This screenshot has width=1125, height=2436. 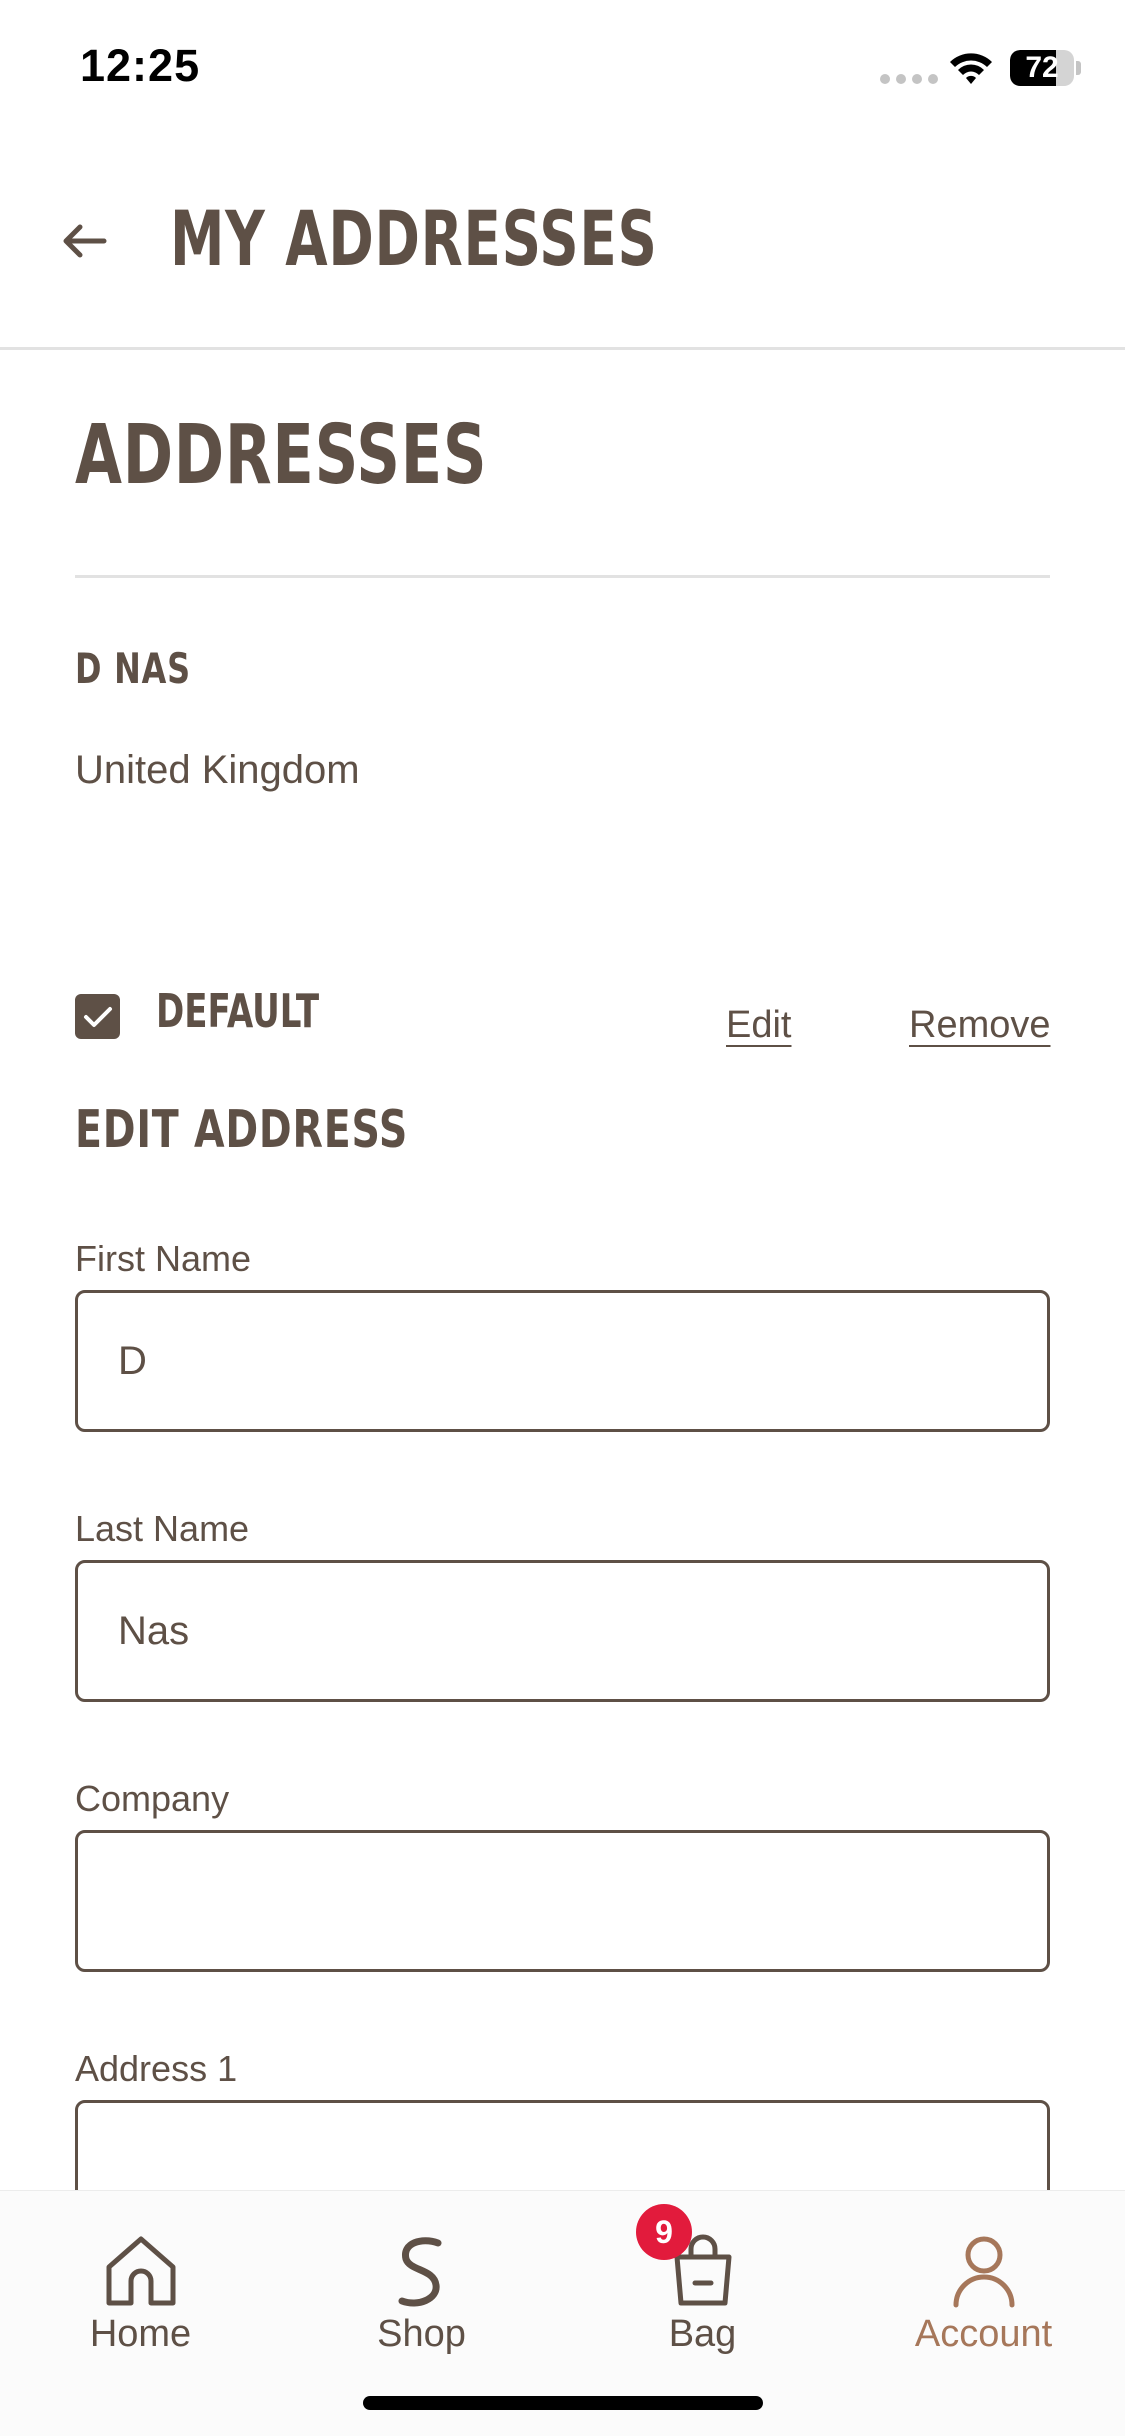 I want to click on battery-level: 72, so click(x=1042, y=67).